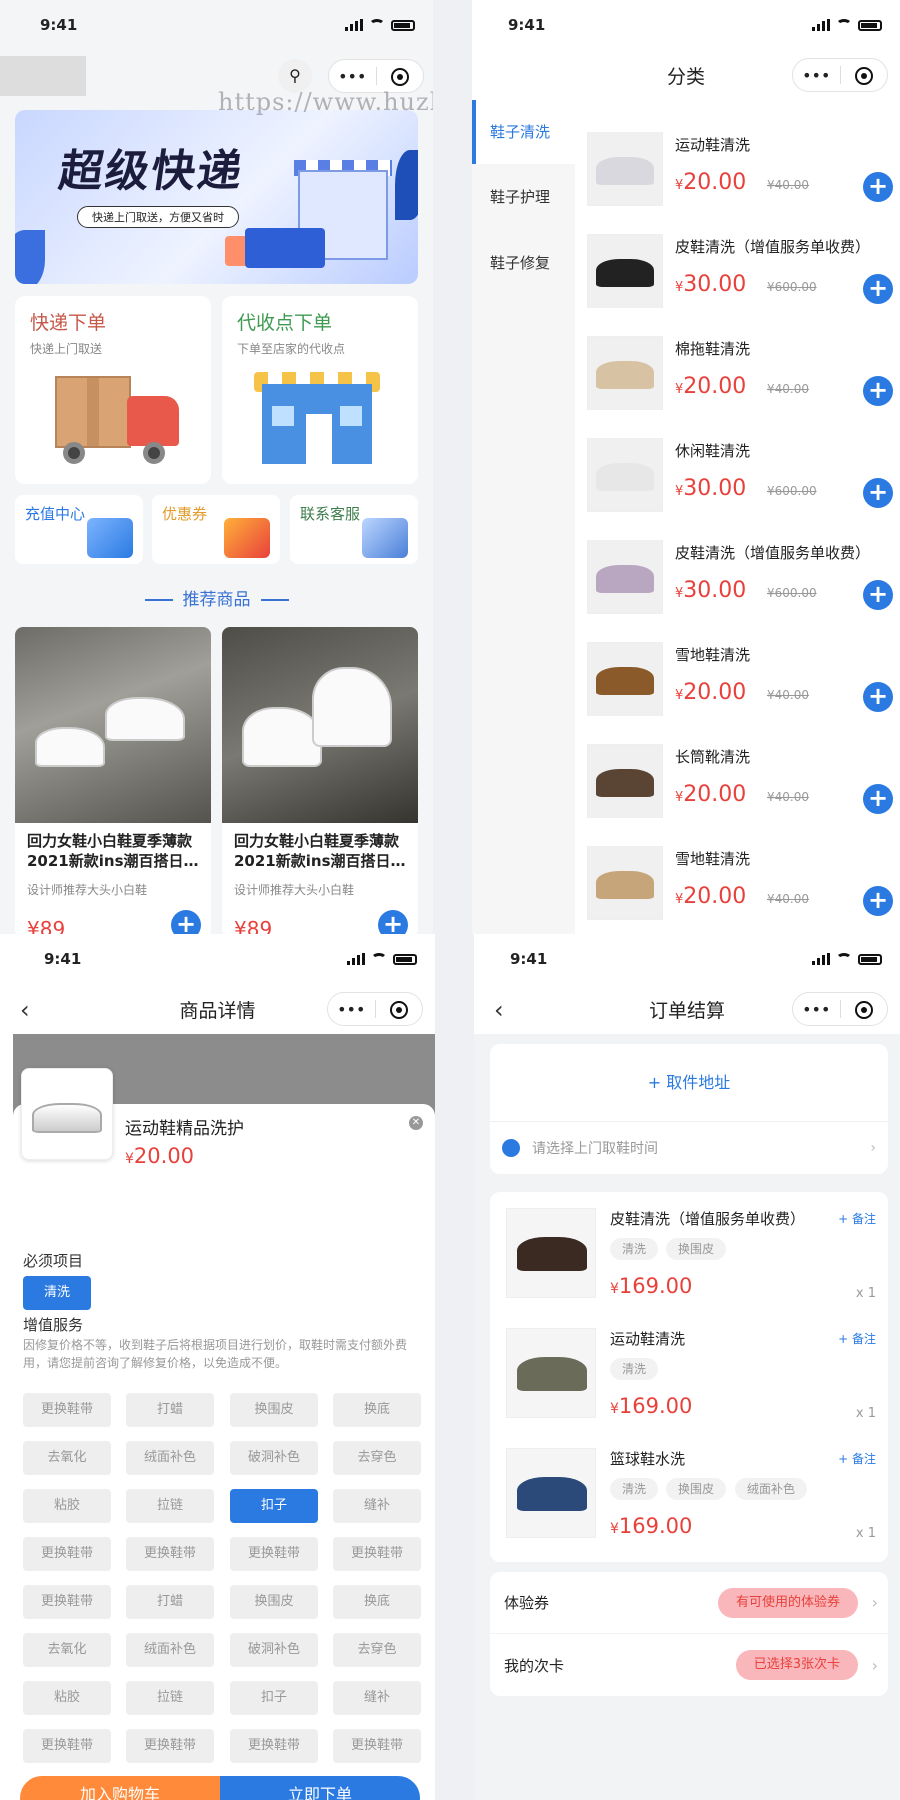 This screenshot has width=900, height=1800. Describe the element at coordinates (113, 390) in the screenshot. I see `express-order-card: 快递下单 快递上门取送` at that location.